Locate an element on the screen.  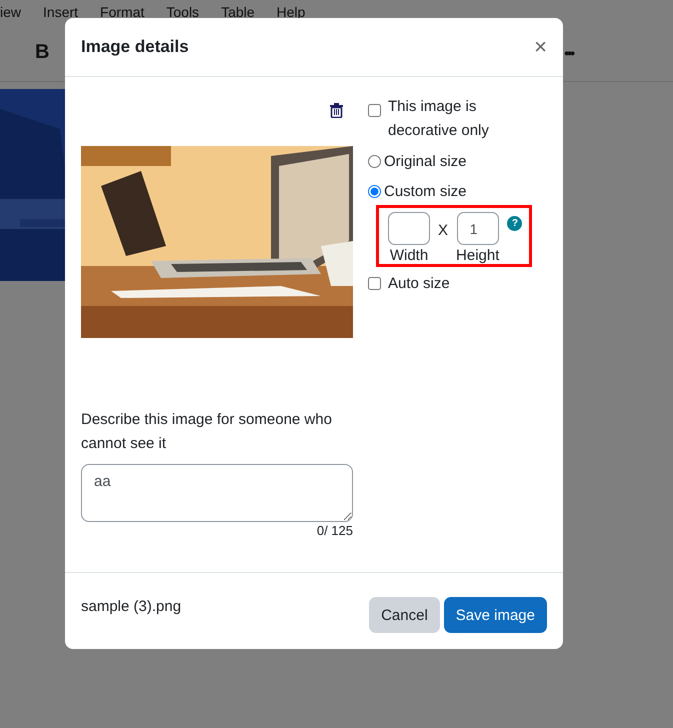
menu-item: iew is located at coordinates (11, 14).